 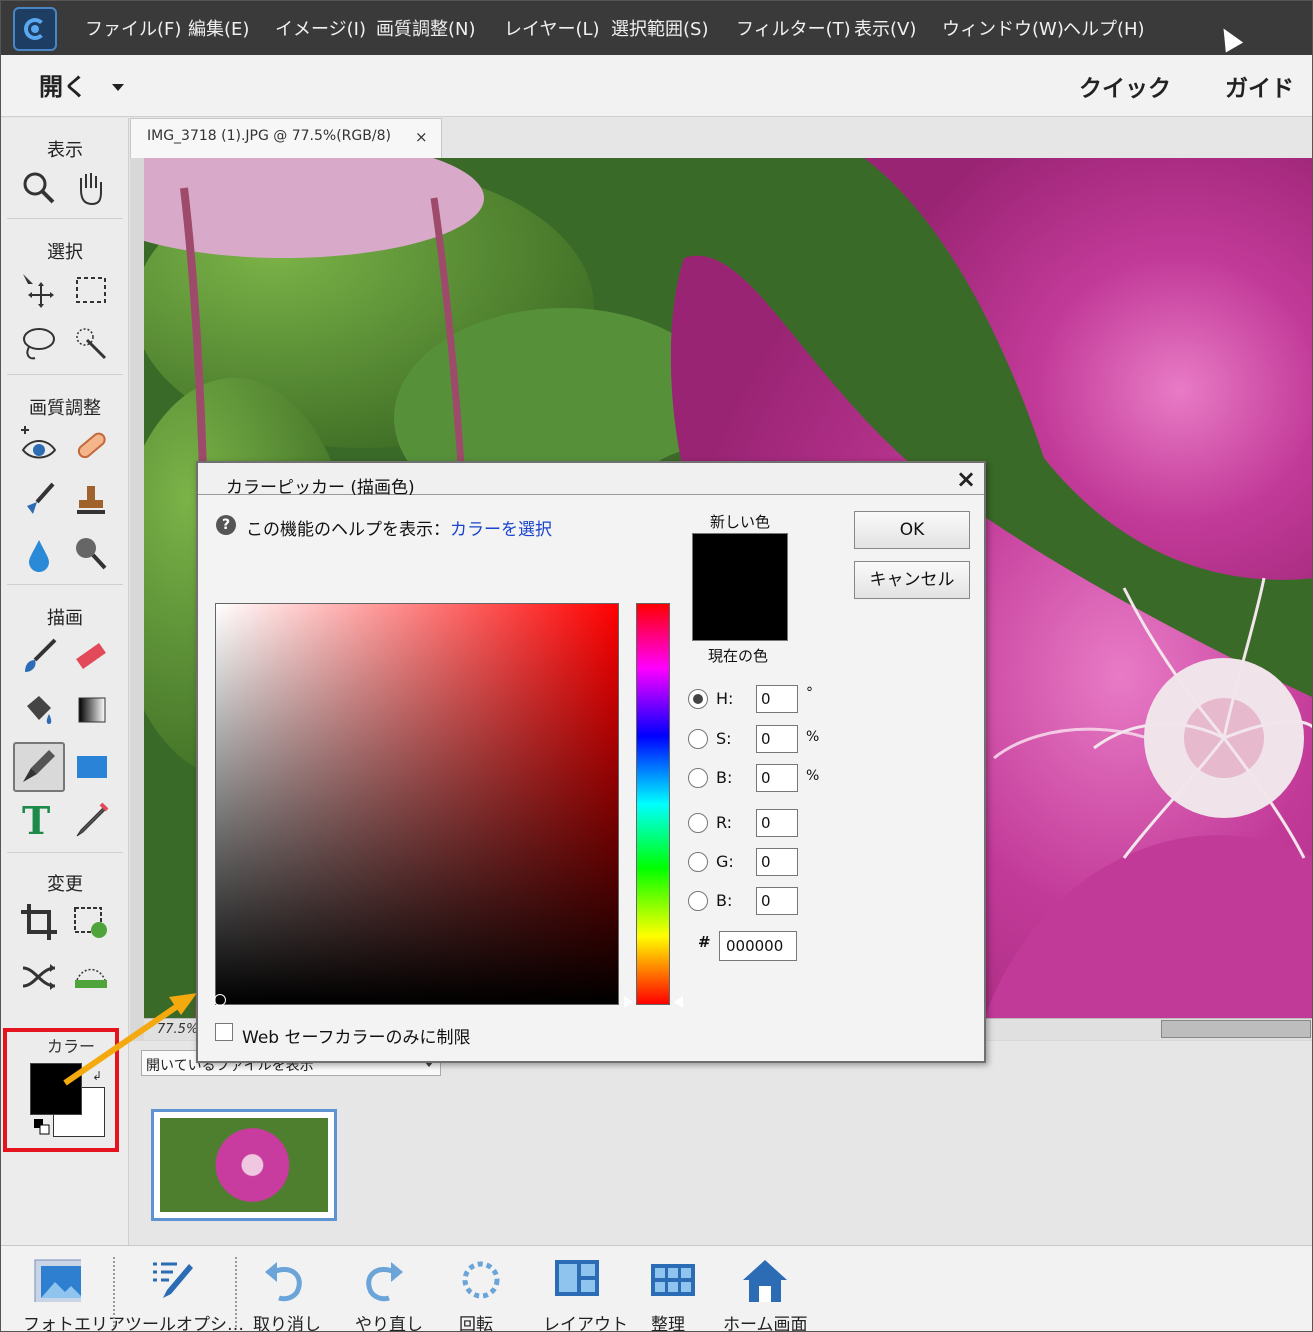 I want to click on undo-button: 取り消し, so click(x=287, y=1288).